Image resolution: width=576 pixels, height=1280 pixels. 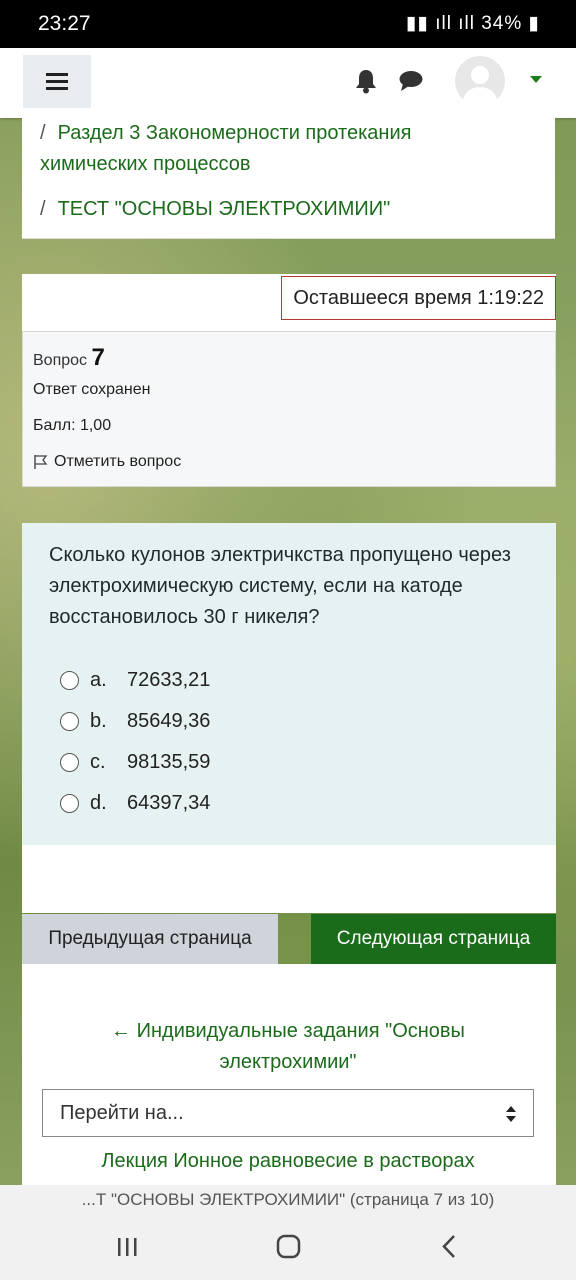 I want to click on select-arrows-icon, so click(x=511, y=1114).